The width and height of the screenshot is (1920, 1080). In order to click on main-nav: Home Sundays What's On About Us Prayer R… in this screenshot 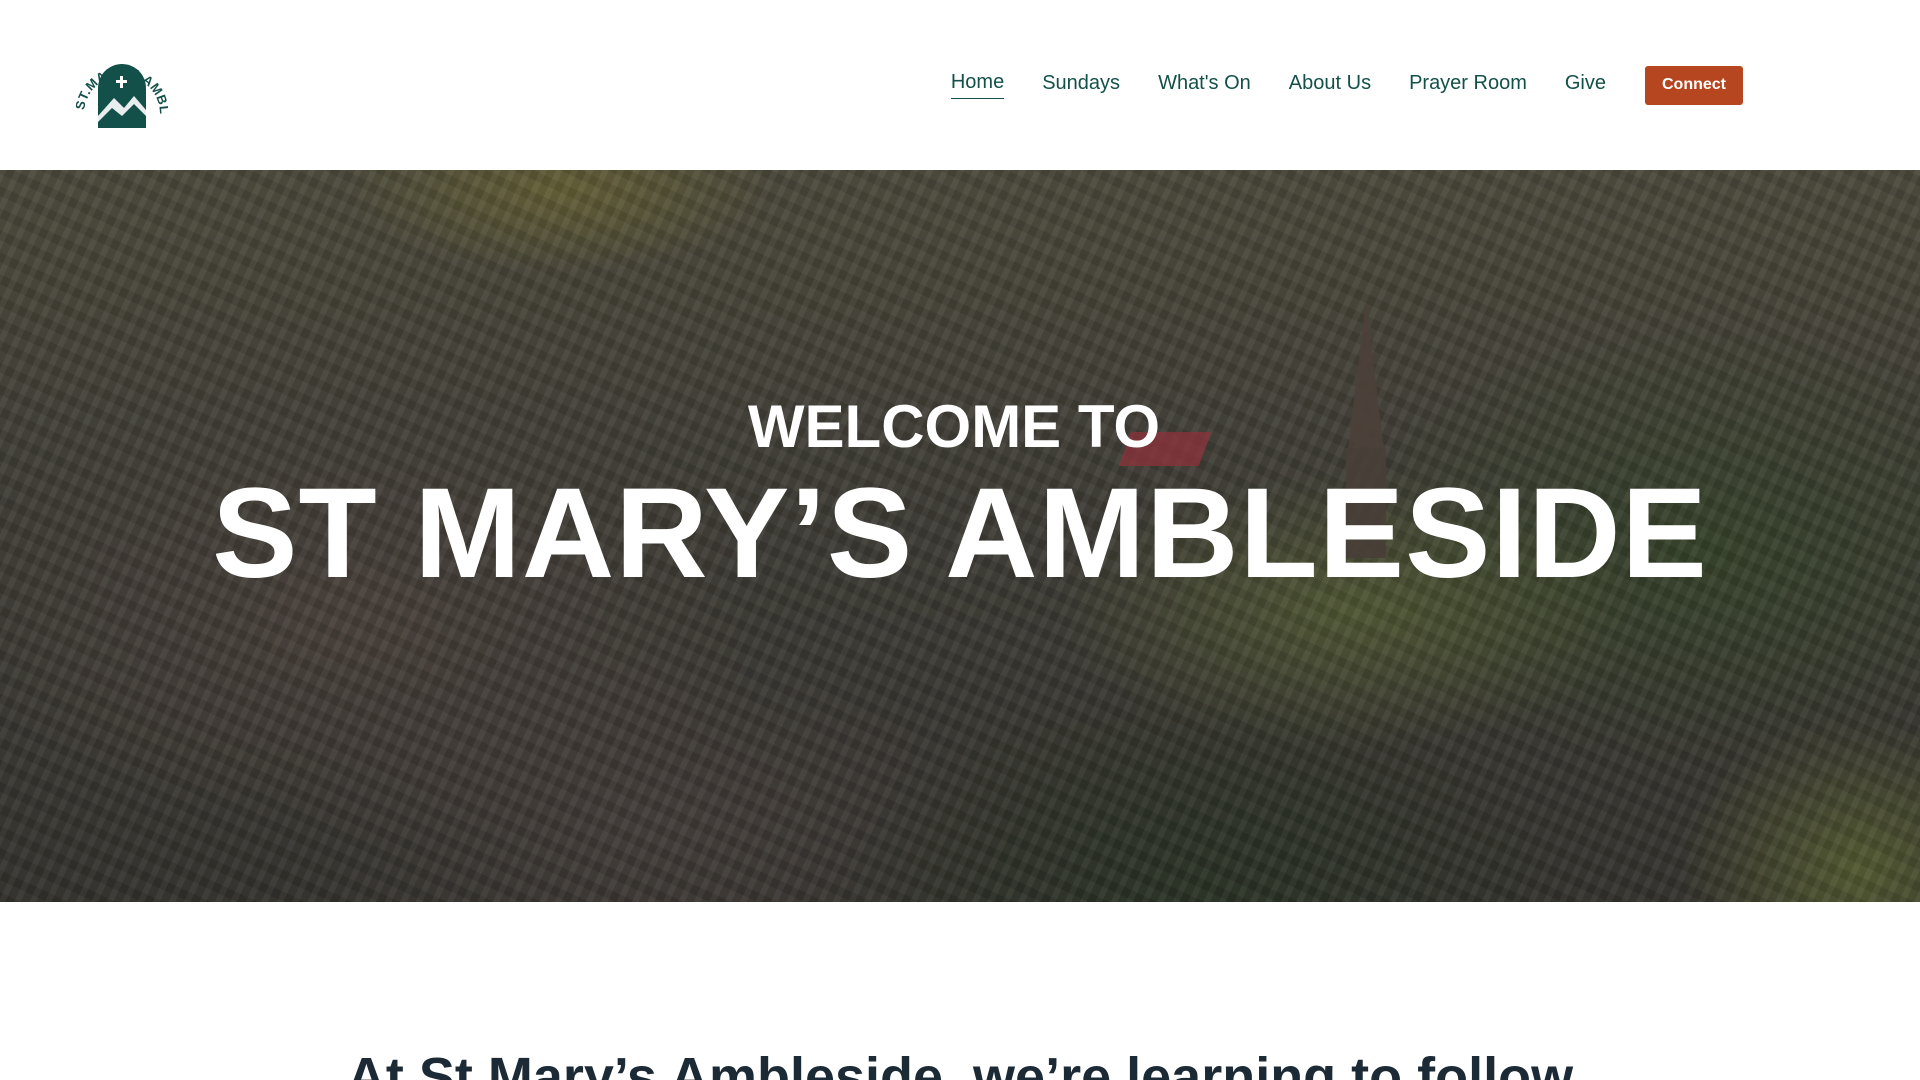, I will do `click(1416, 85)`.